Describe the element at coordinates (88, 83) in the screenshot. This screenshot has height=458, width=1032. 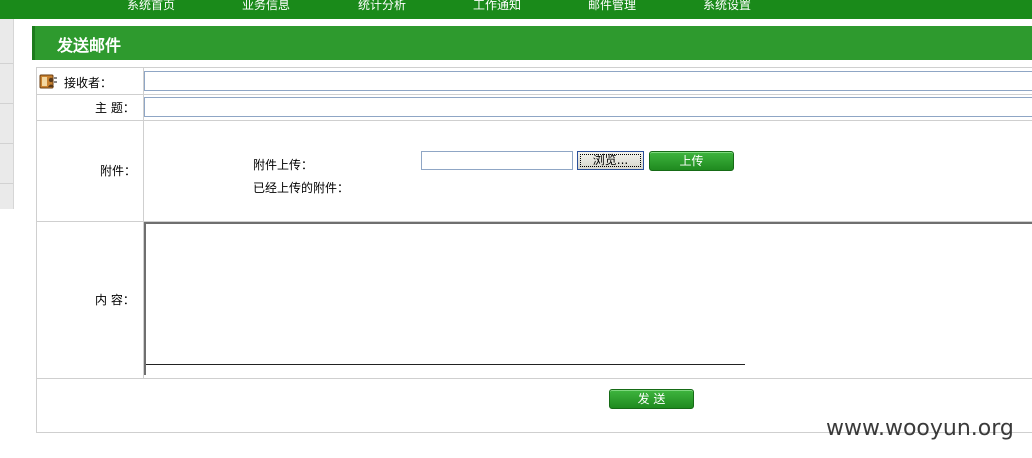
I see `recipient-label: 接收者：` at that location.